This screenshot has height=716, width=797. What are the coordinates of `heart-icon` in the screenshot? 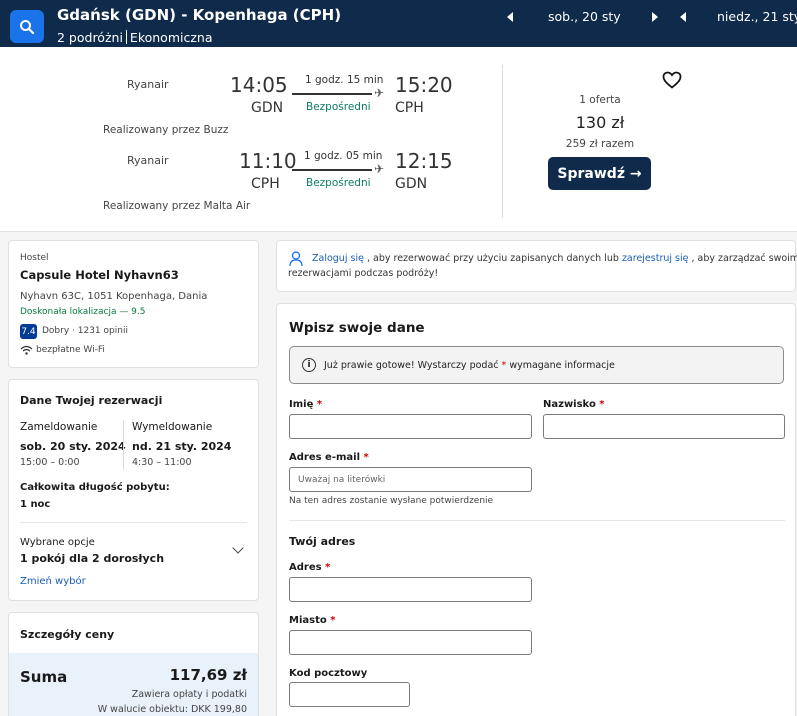 It's located at (672, 80).